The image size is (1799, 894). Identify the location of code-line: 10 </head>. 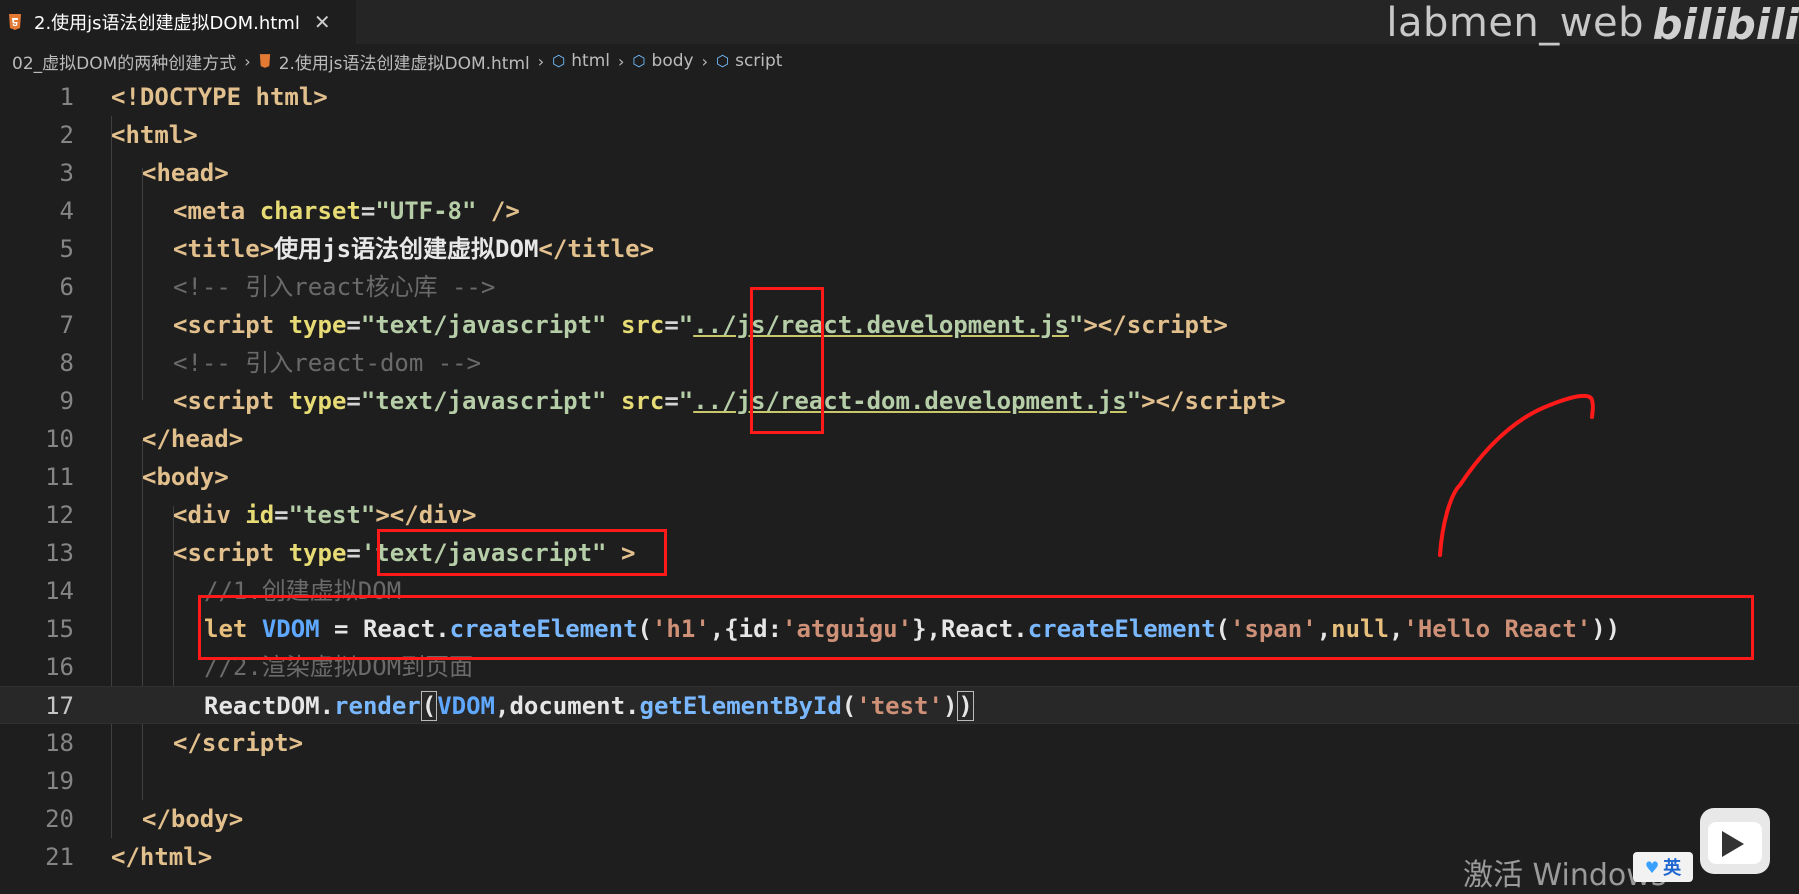
(144, 439).